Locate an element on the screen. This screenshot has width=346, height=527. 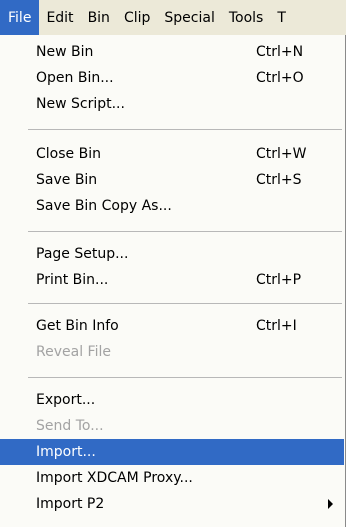
menu-bar: File Edit Bin Clip Special Tools T is located at coordinates (173, 17).